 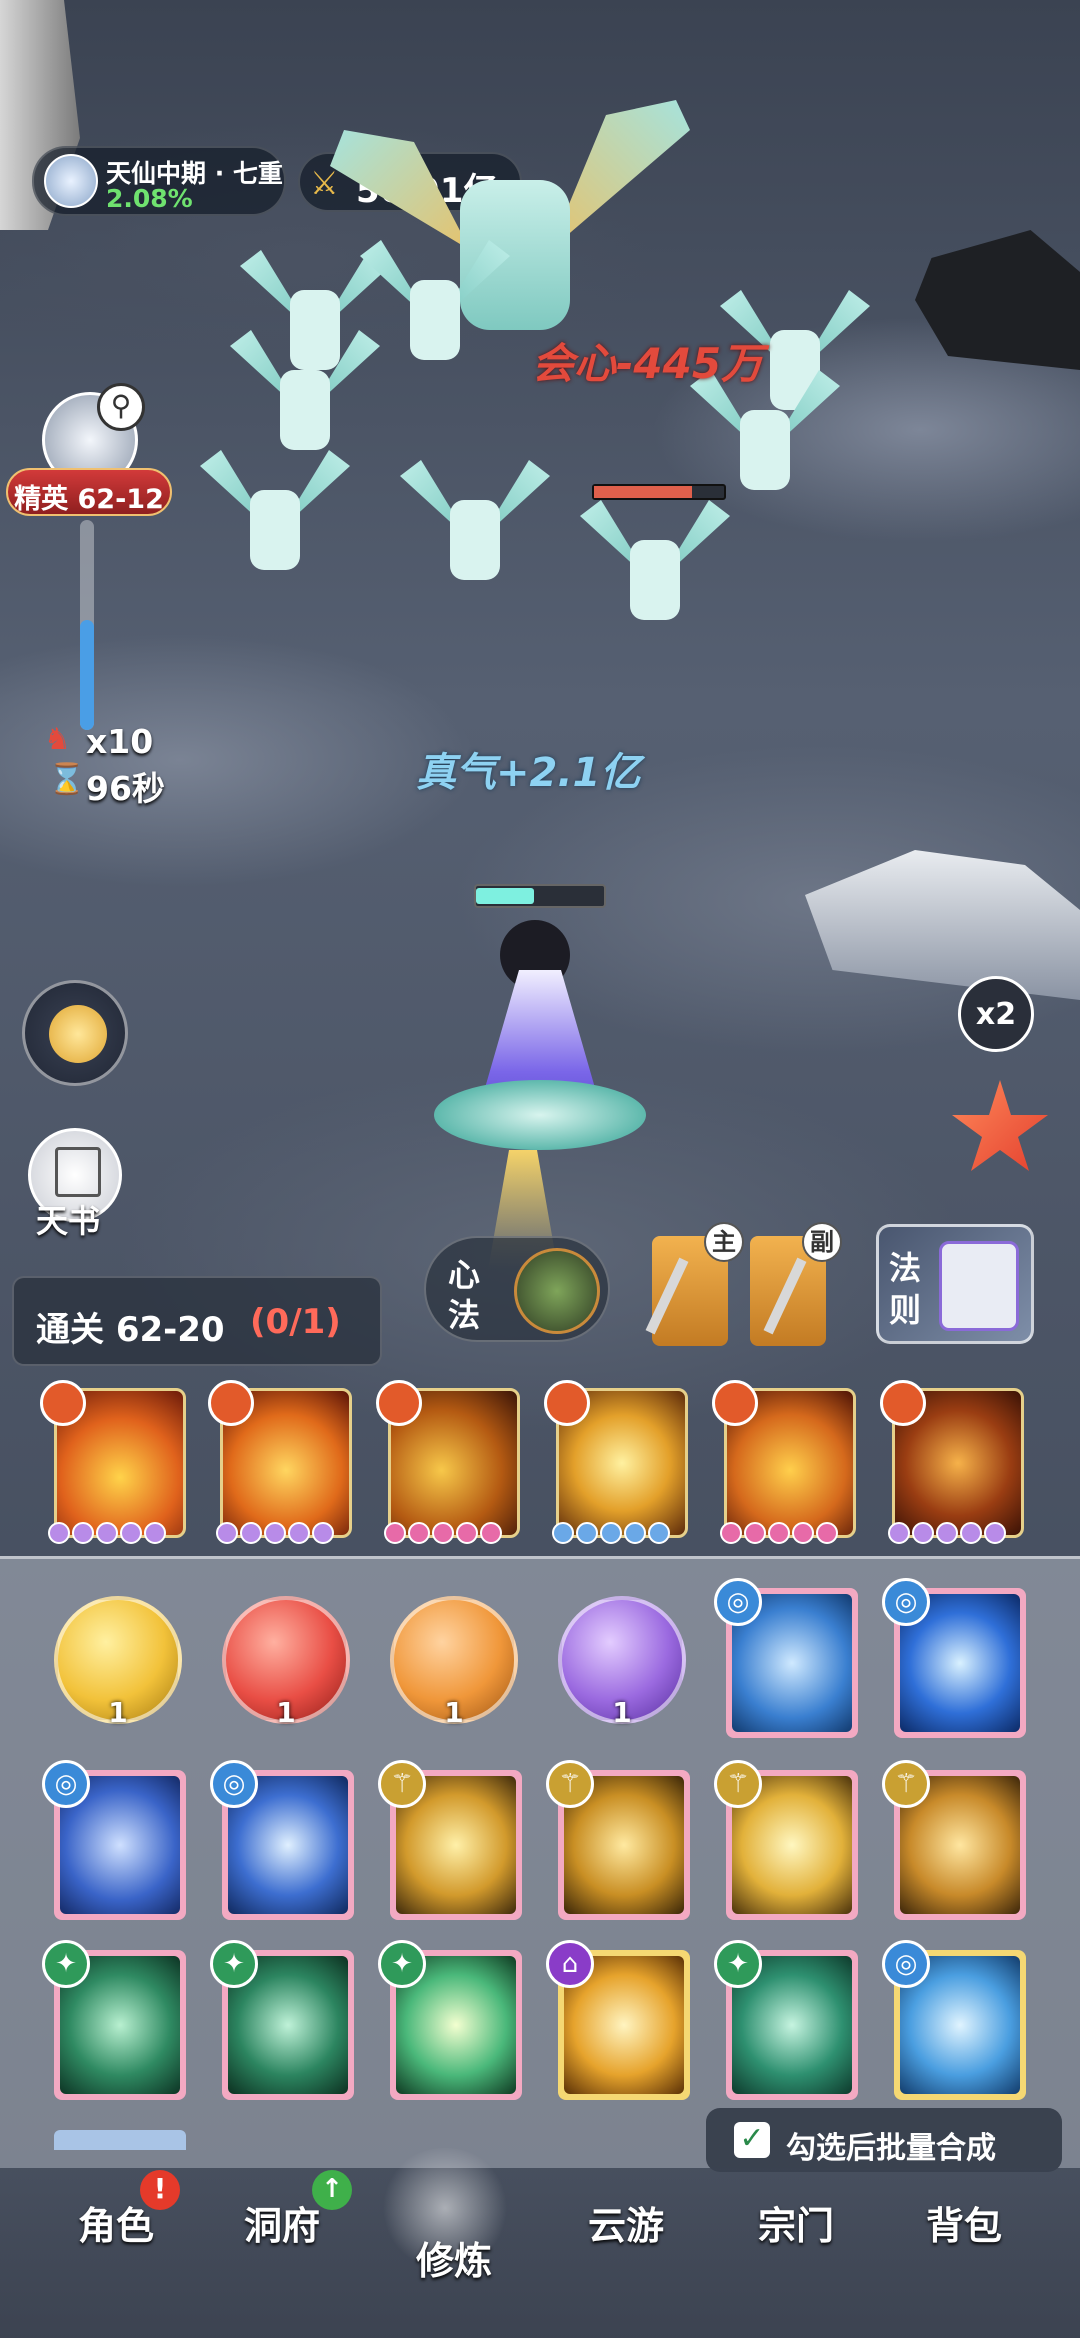 I want to click on speed-label: x2, so click(x=996, y=1014).